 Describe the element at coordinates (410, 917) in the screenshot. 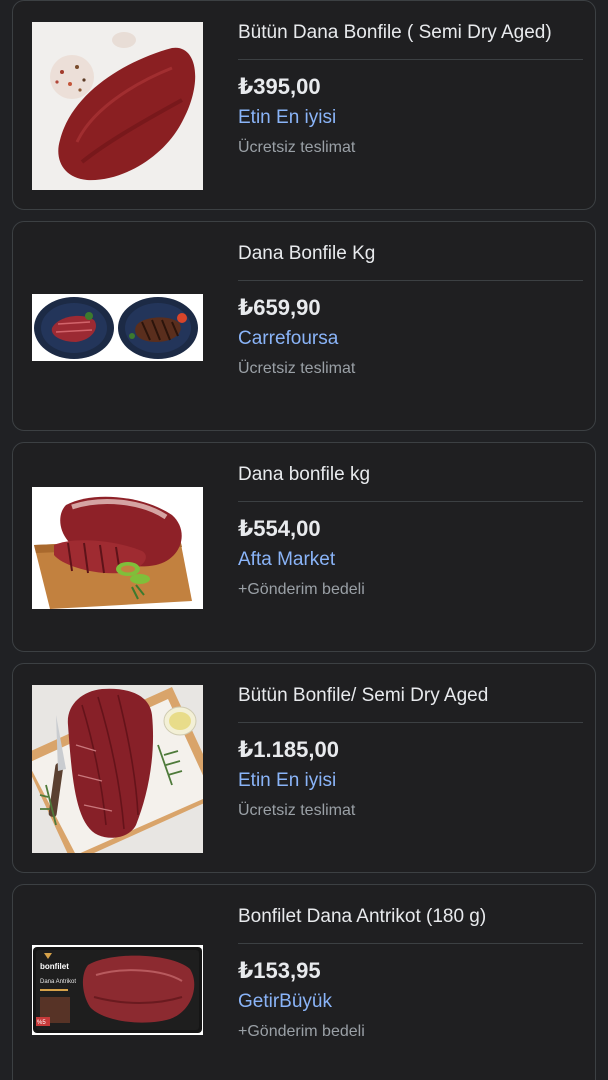

I see `product-title: Bonfilet Dana Antrikot (180 g)` at that location.